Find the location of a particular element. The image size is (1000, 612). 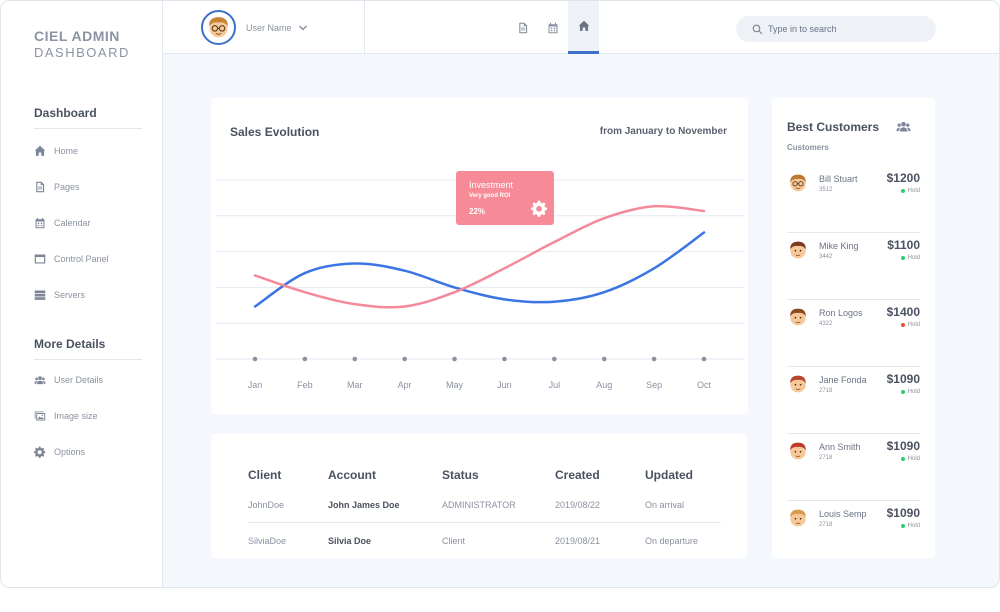

top-nav-calendar is located at coordinates (553, 27).